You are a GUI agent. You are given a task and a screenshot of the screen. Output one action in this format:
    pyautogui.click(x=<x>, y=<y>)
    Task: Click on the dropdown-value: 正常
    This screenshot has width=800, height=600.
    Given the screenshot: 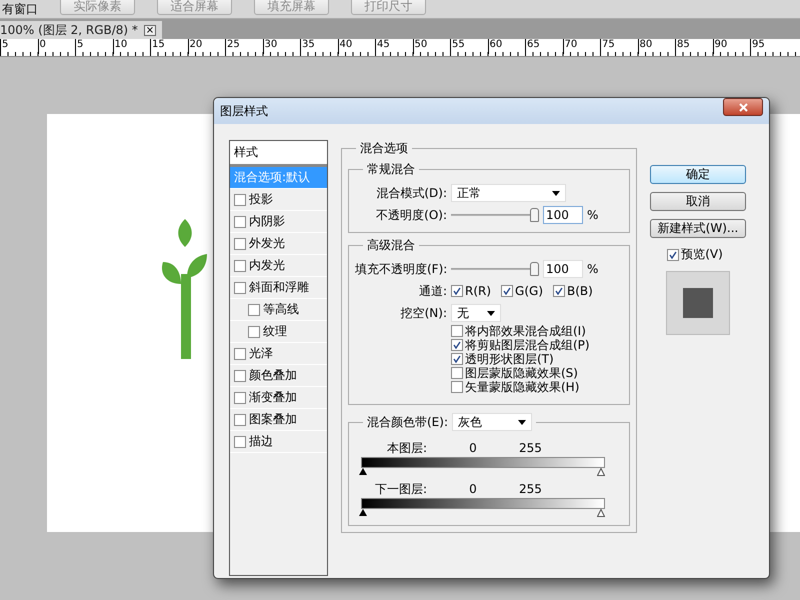 What is the action you would take?
    pyautogui.click(x=469, y=193)
    